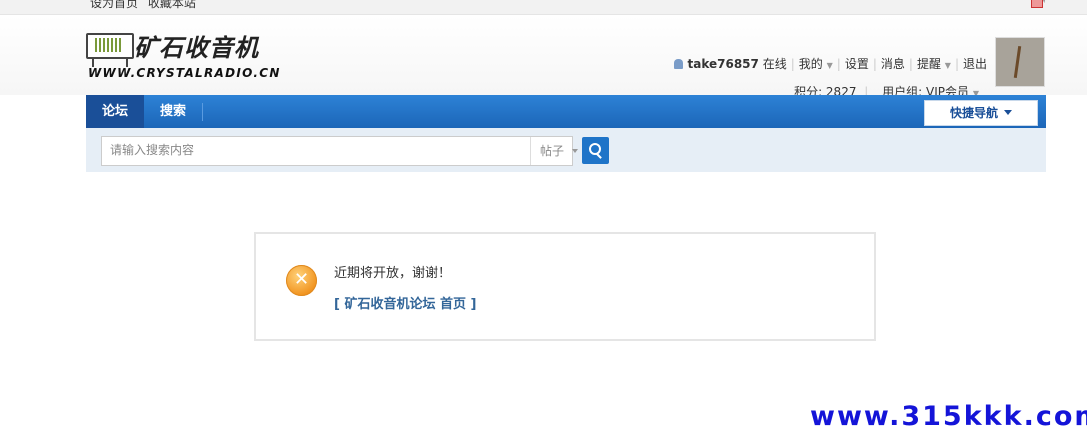 The image size is (1087, 435). I want to click on nav-item-search: 搜索, so click(173, 111).